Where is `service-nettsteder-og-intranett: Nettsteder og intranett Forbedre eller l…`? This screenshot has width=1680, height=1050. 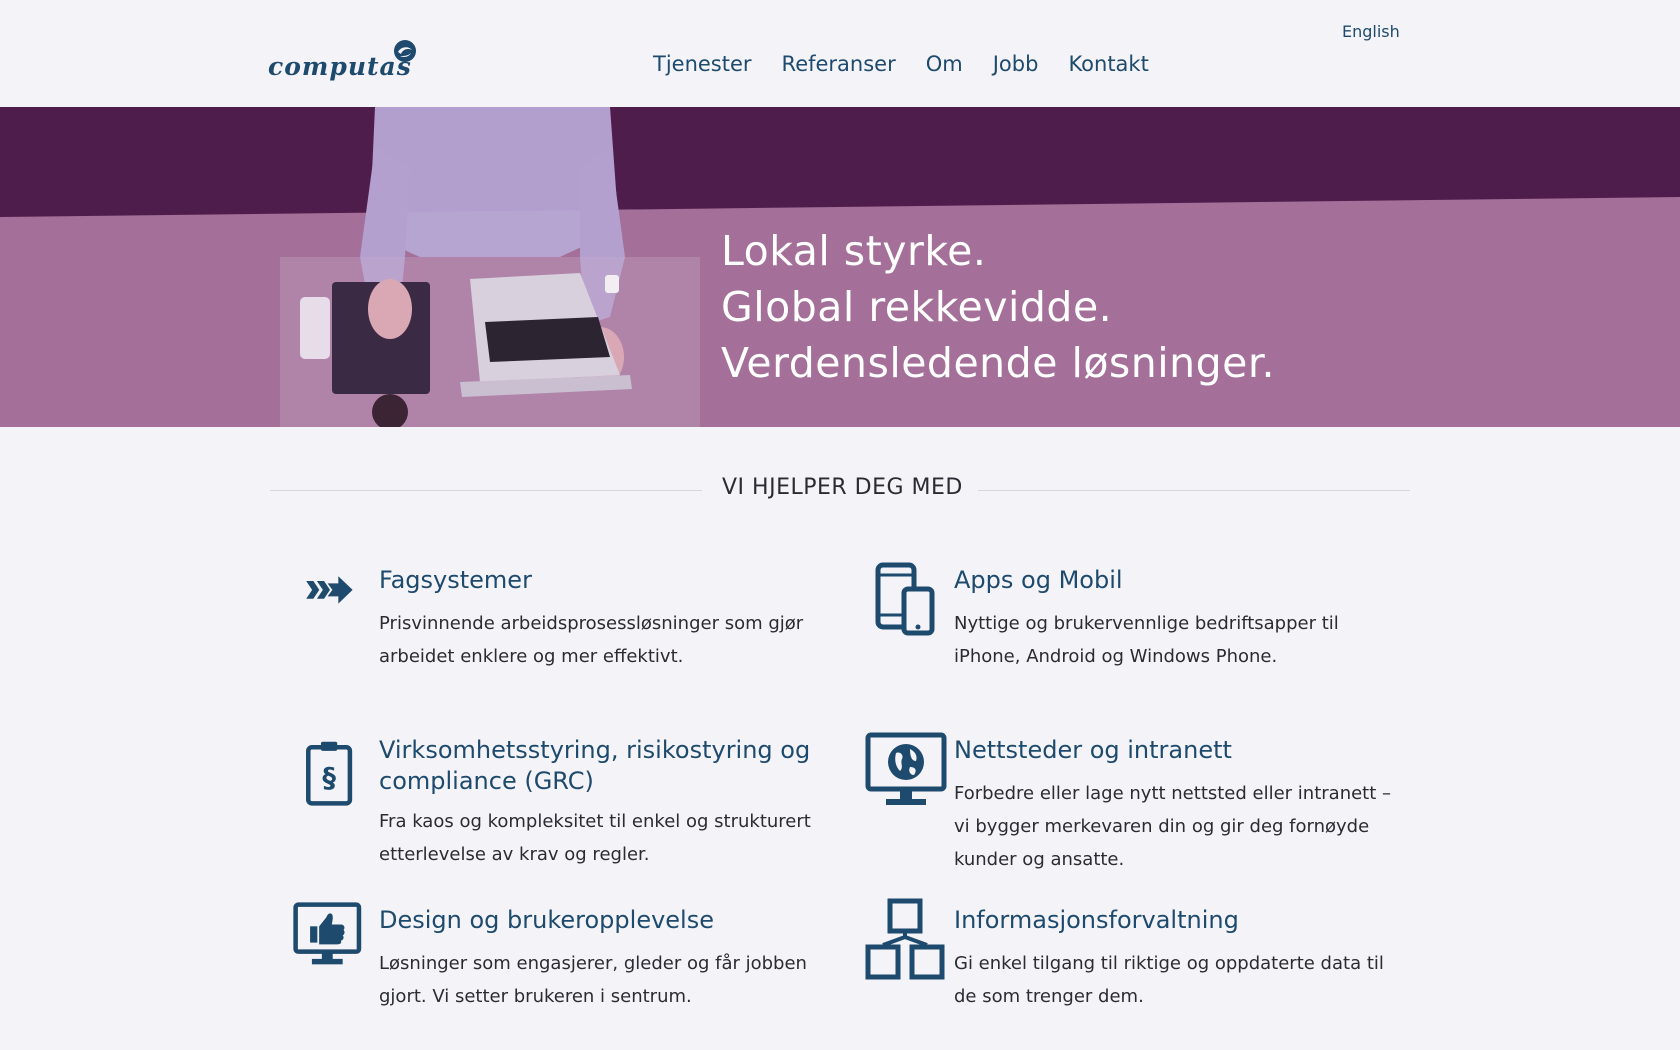 service-nettsteder-og-intranett: Nettsteder og intranett Forbedre eller l… is located at coordinates (1134, 803).